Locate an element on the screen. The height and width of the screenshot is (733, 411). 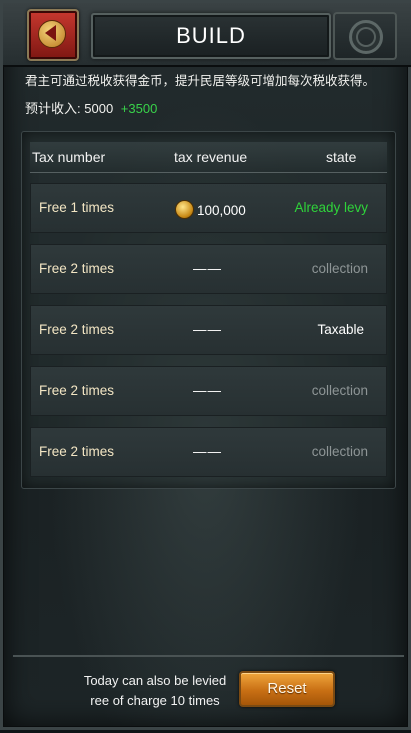
back-button is located at coordinates (53, 35).